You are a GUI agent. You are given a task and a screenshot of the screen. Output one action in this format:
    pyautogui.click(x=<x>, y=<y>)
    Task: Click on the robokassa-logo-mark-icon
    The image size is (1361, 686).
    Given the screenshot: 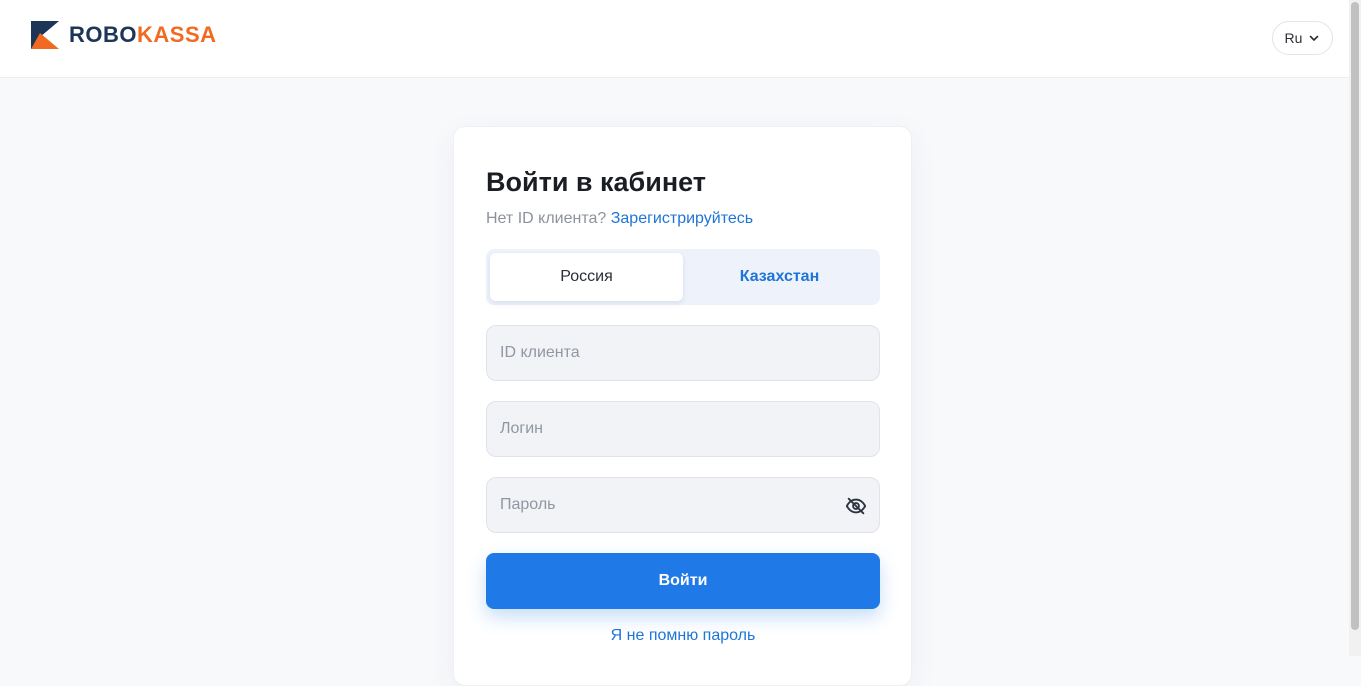 What is the action you would take?
    pyautogui.click(x=45, y=35)
    